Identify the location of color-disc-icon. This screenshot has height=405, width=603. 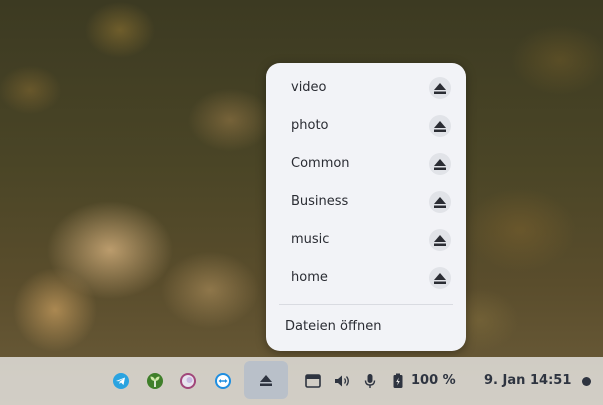
(188, 381).